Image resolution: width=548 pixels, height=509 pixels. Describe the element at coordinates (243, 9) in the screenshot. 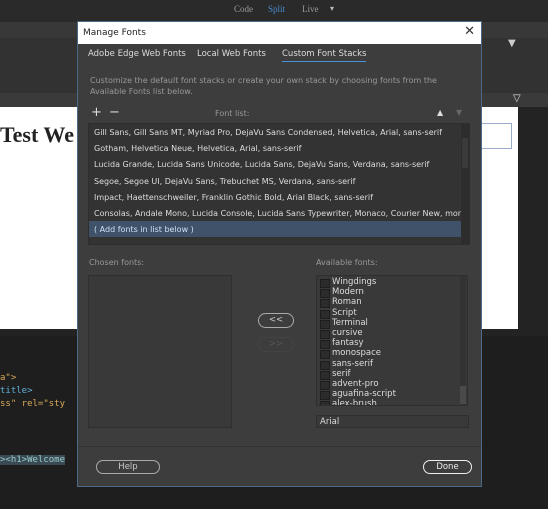

I see `mode-code: Code` at that location.